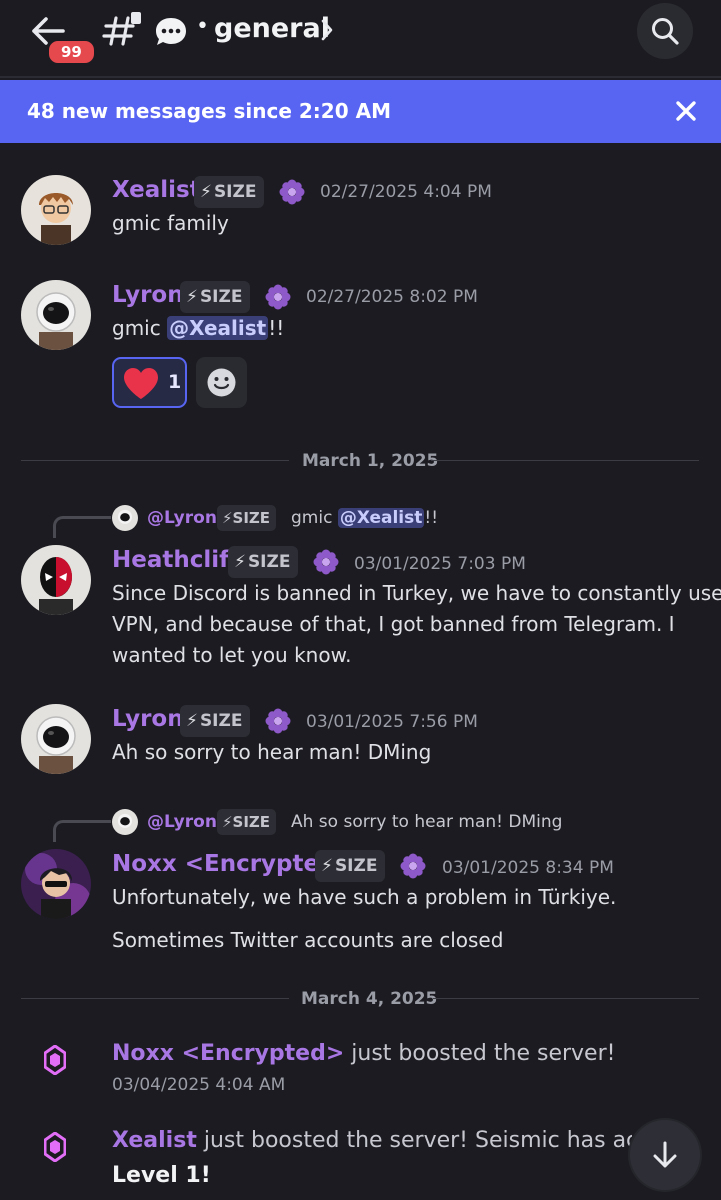 The image size is (721, 1200). I want to click on search-icon, so click(665, 31).